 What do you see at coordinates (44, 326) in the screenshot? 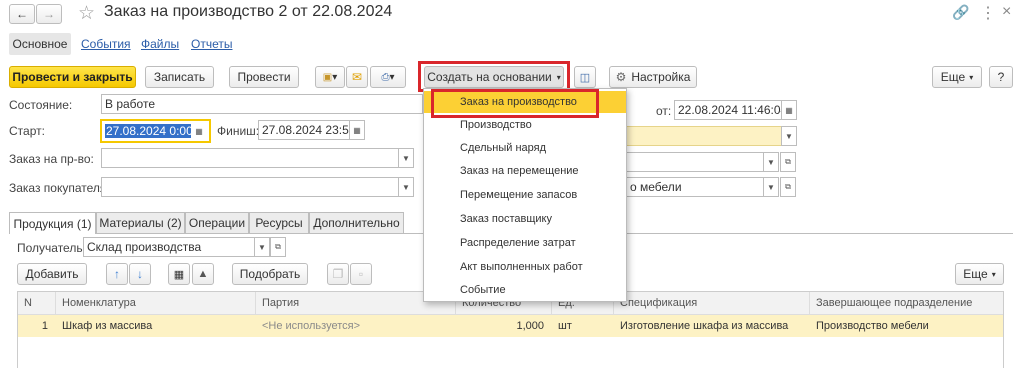
I see `cell-n: 1` at bounding box center [44, 326].